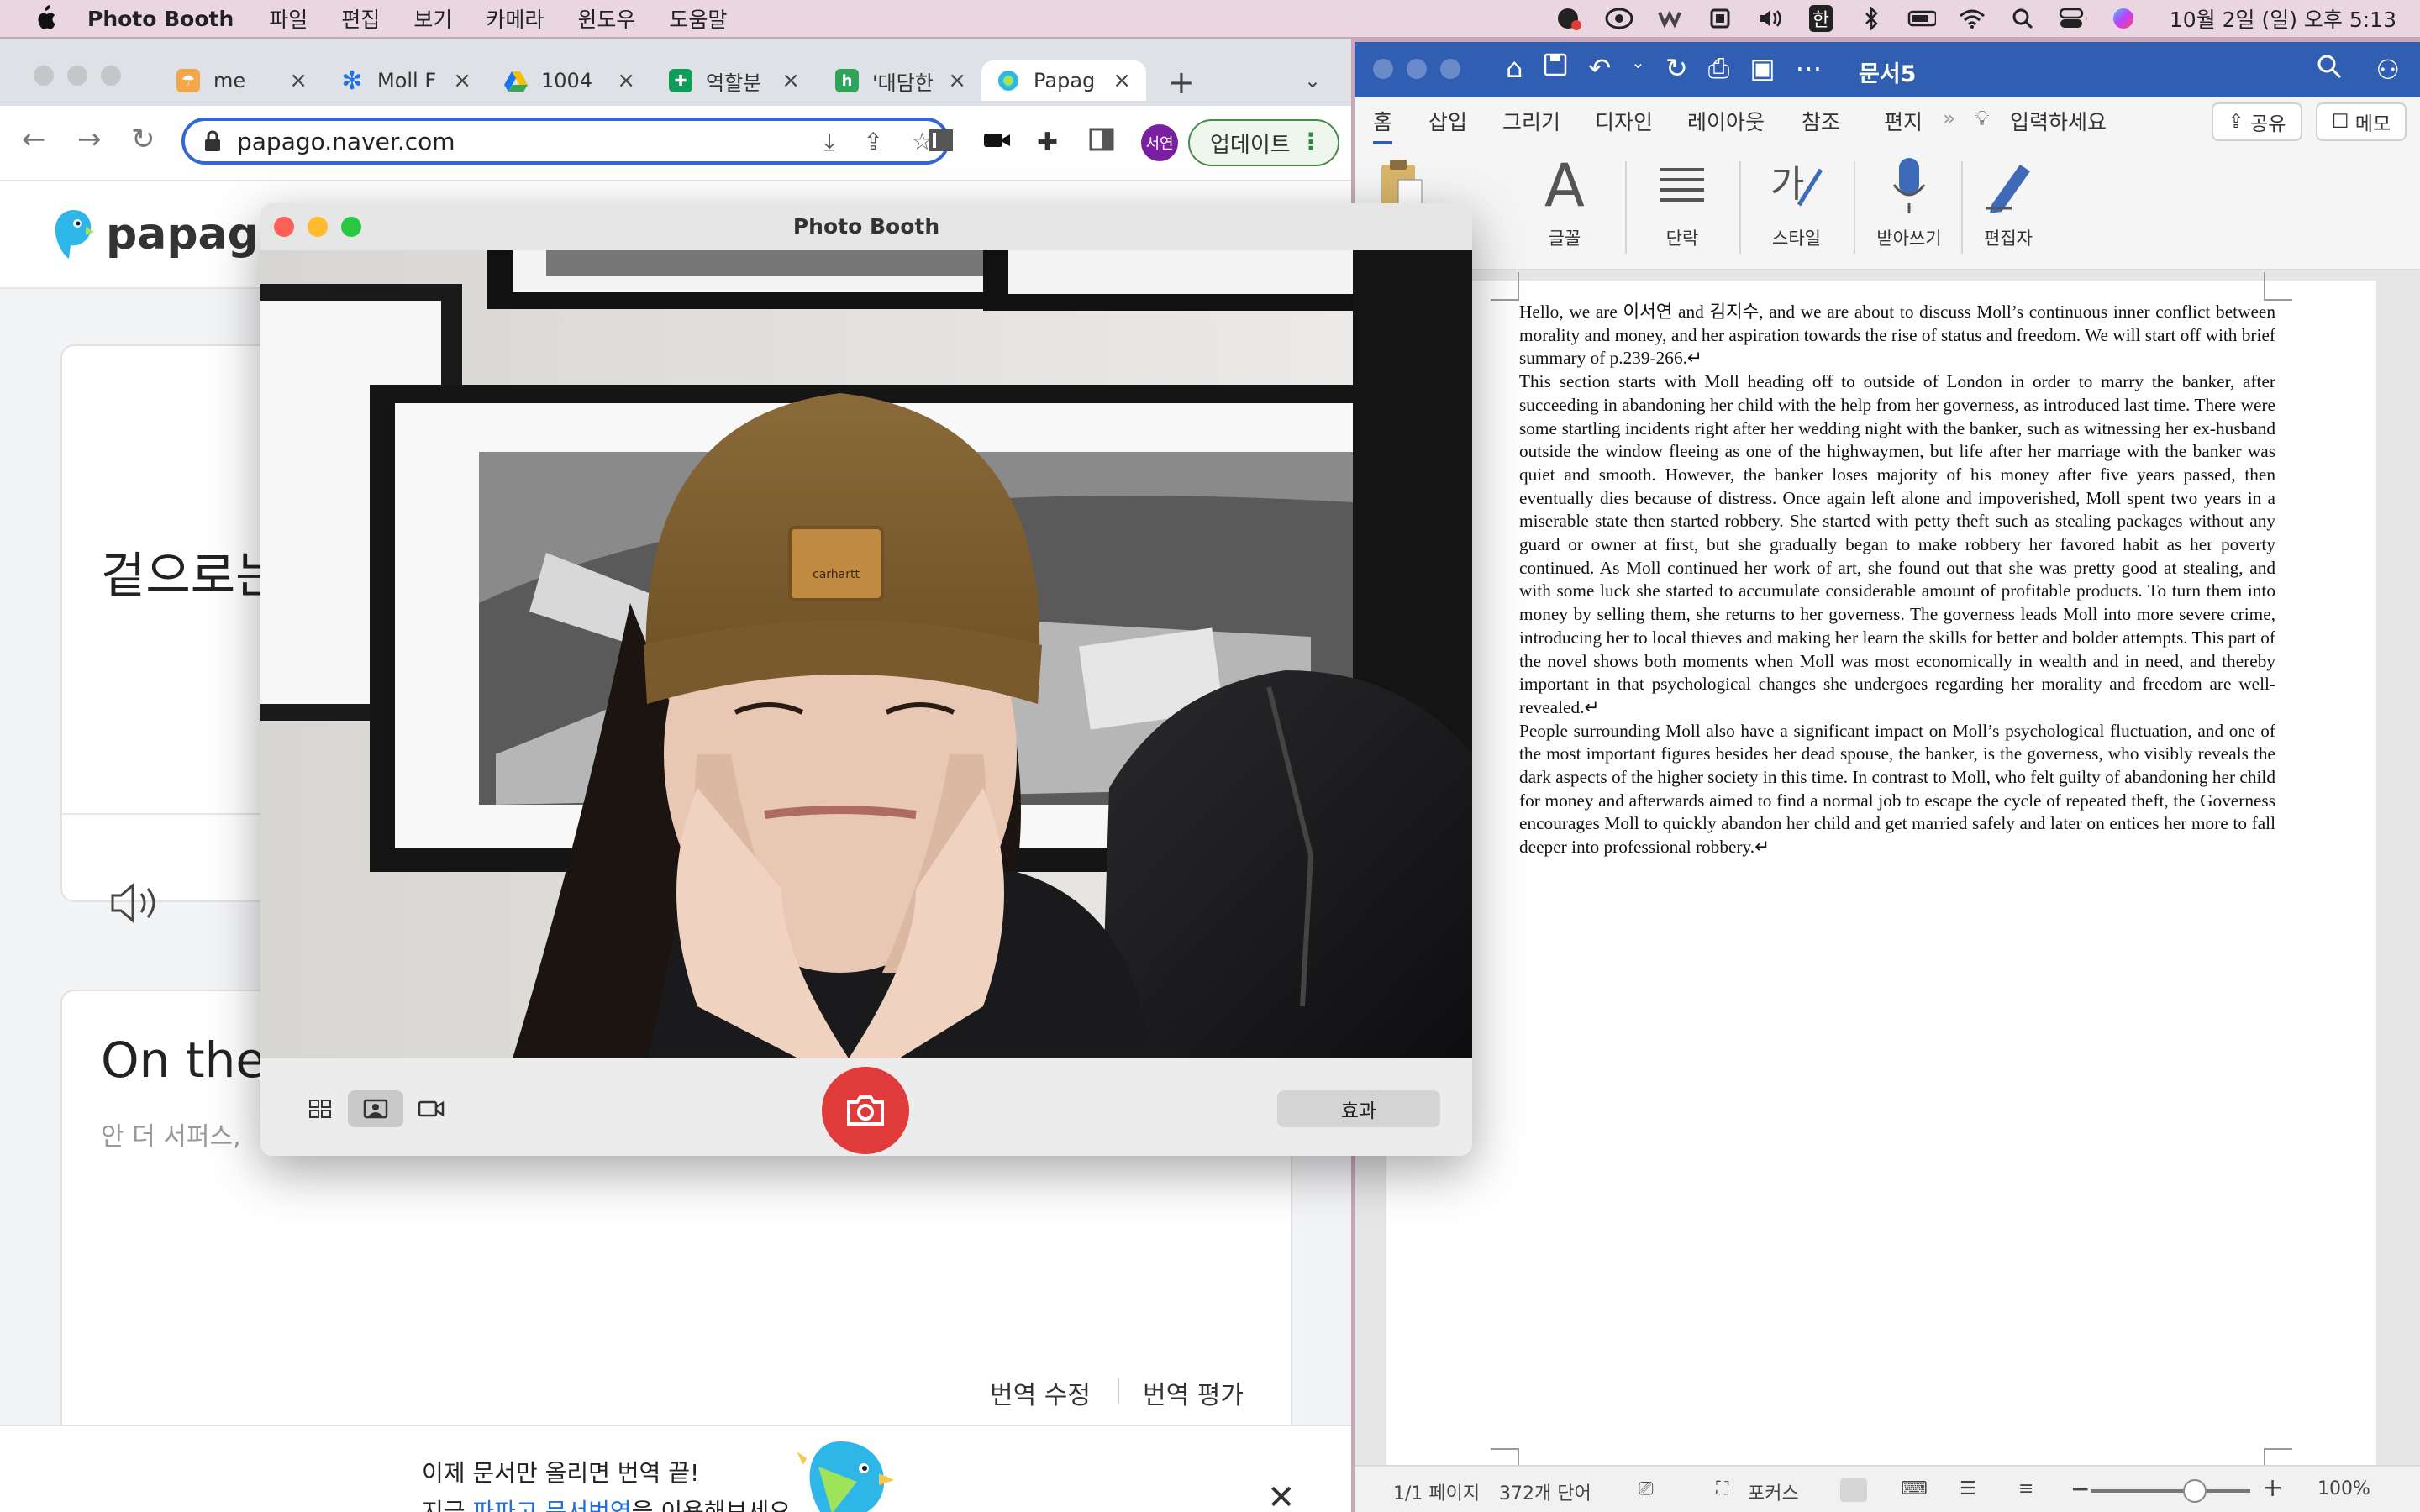 The image size is (2420, 1512). Describe the element at coordinates (1556, 68) in the screenshot. I see `save-icon` at that location.